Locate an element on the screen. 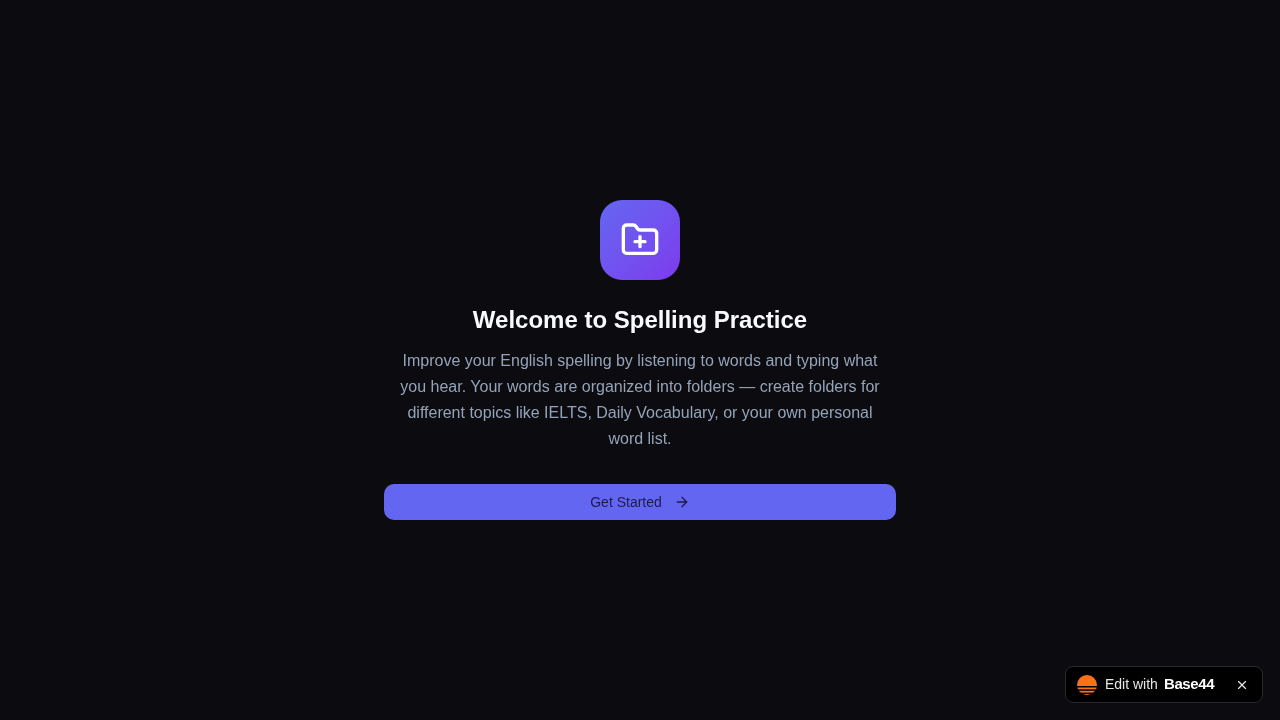 The height and width of the screenshot is (720, 1280). edit-with-label: Edit with is located at coordinates (1131, 684).